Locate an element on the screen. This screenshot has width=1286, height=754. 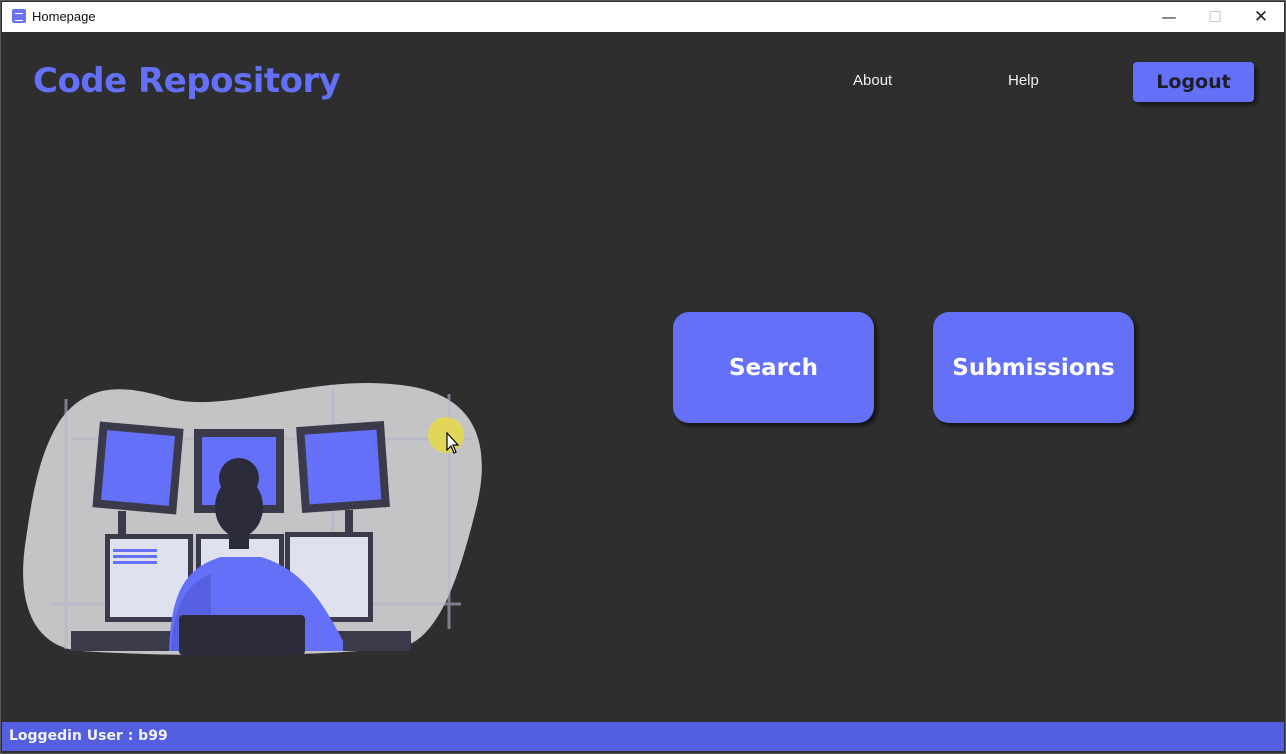
nav-help-link: Help is located at coordinates (1023, 80).